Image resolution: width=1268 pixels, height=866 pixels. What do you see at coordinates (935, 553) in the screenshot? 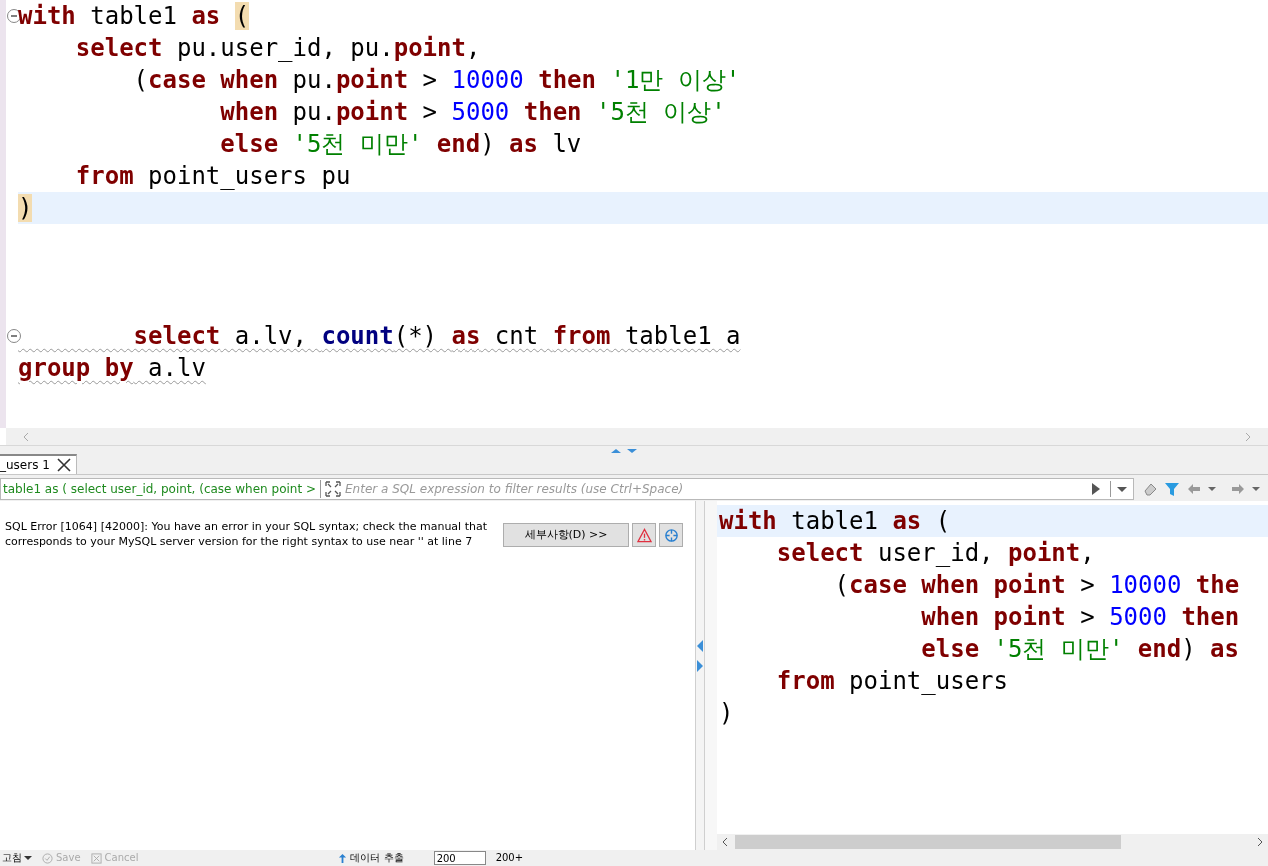
I see `code-line: select user_id, point,` at bounding box center [935, 553].